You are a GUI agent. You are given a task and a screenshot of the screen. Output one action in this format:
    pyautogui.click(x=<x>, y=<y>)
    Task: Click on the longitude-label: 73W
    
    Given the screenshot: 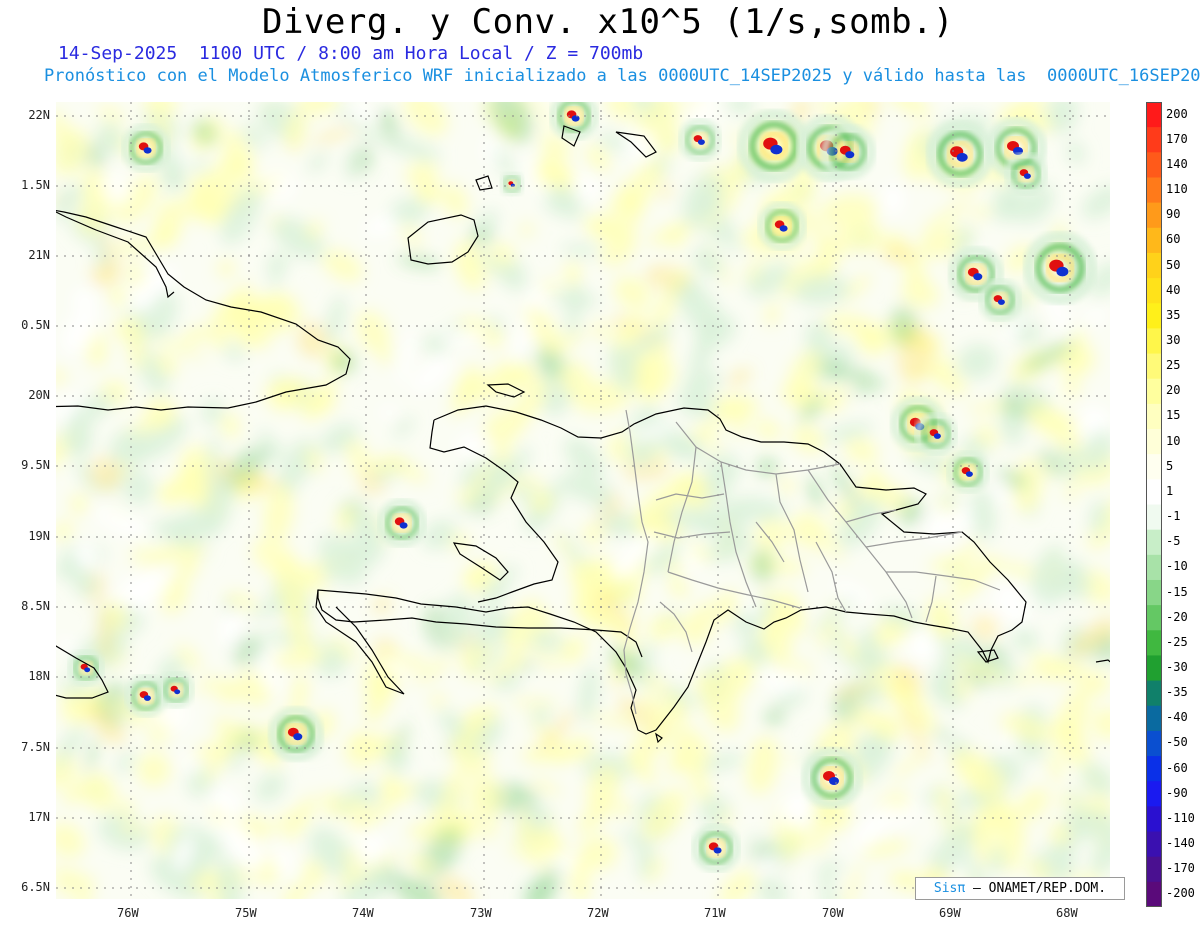 What is the action you would take?
    pyautogui.click(x=481, y=913)
    